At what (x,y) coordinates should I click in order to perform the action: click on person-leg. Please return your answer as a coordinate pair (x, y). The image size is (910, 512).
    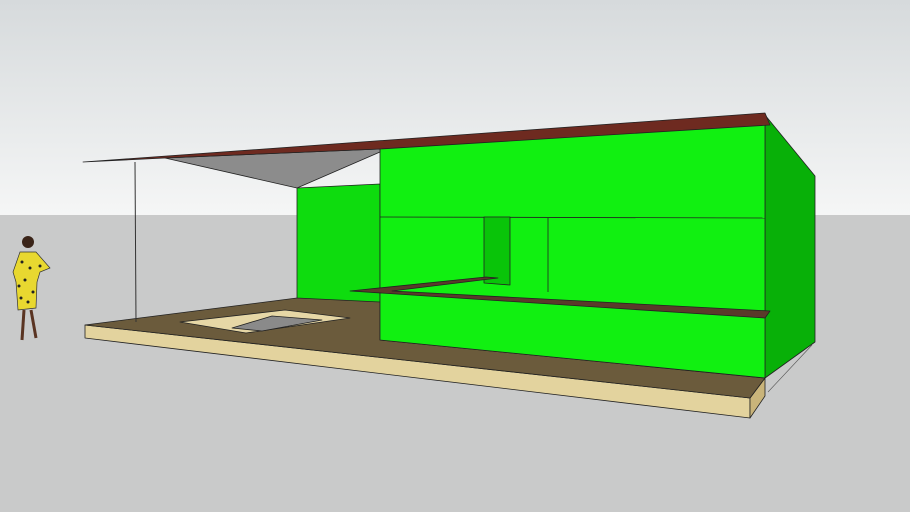
    Looking at the image, I should click on (23, 325).